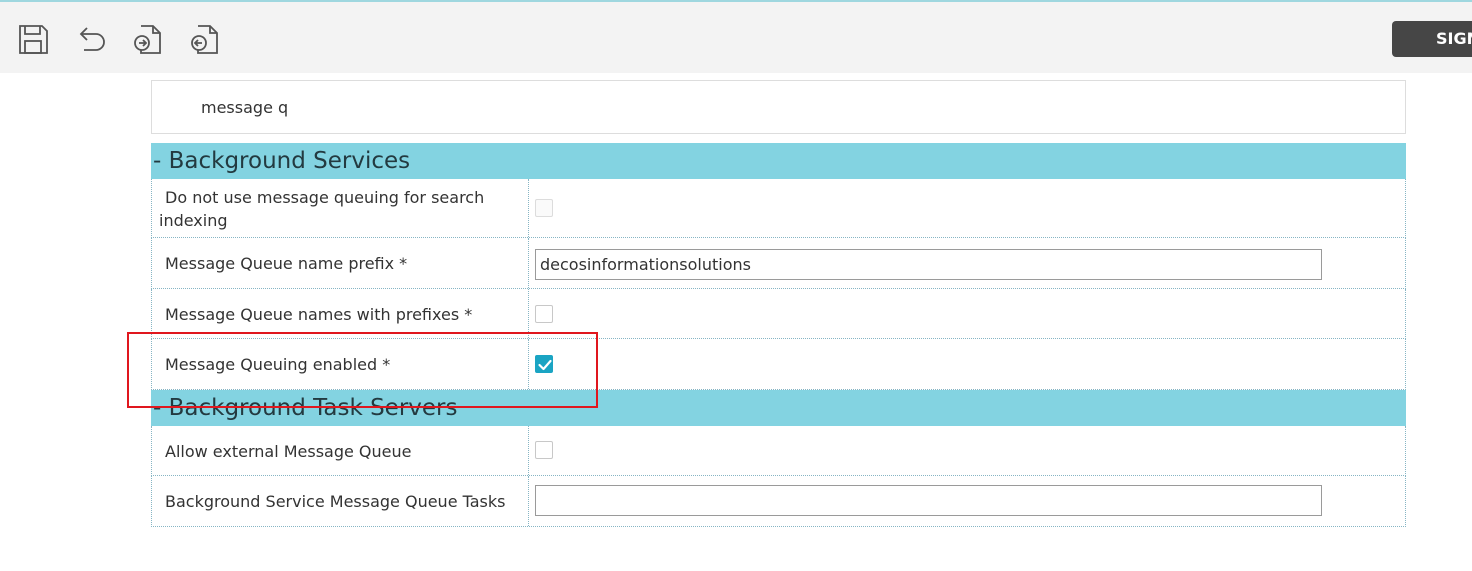 The width and height of the screenshot is (1472, 571). What do you see at coordinates (1432, 39) in the screenshot?
I see `sign-button: SIGN` at bounding box center [1432, 39].